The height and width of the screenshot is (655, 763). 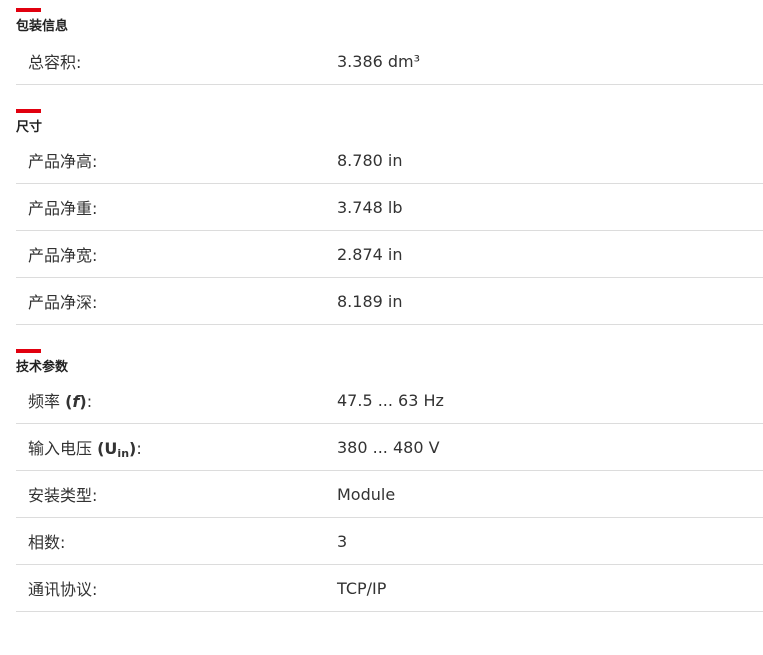 What do you see at coordinates (63, 302) in the screenshot?
I see `spec-label: 产品净深:` at bounding box center [63, 302].